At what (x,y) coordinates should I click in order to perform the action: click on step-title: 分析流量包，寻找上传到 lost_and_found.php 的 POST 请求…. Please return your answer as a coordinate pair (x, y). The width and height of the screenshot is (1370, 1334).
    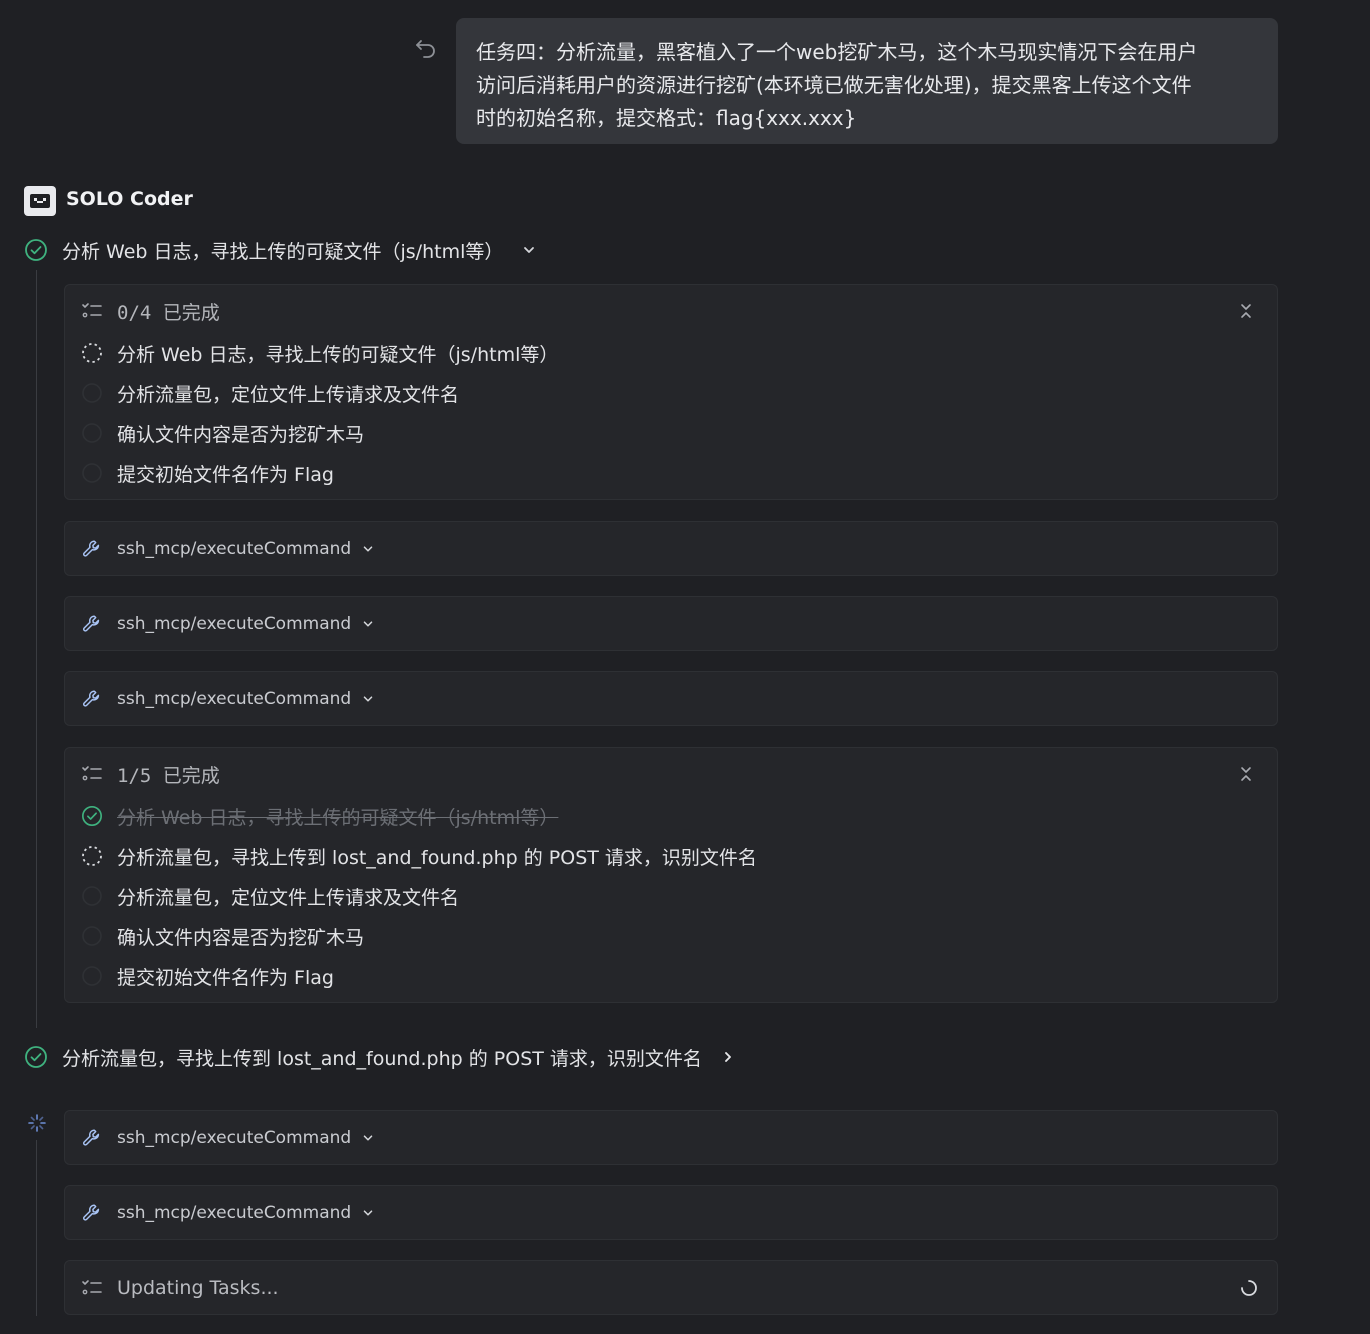
    Looking at the image, I should click on (382, 1058).